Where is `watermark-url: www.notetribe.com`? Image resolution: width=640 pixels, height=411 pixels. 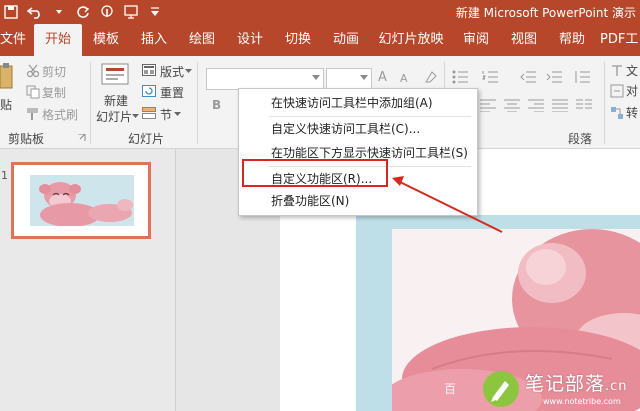
watermark-url: www.notetribe.com is located at coordinates (582, 401).